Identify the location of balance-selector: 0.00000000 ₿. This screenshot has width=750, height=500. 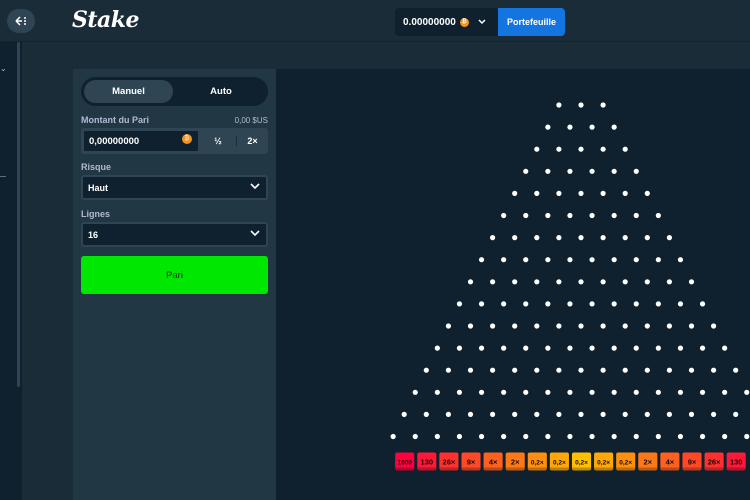
(446, 22).